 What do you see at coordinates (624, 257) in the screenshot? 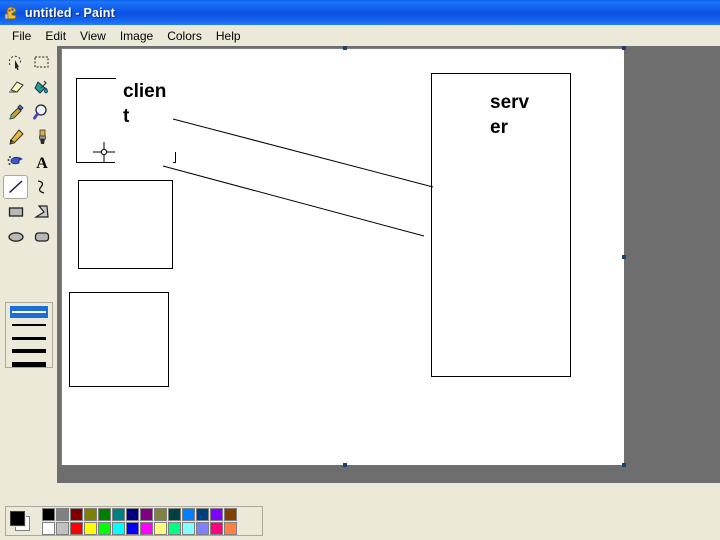
I see `canvas-handle-right-middle` at bounding box center [624, 257].